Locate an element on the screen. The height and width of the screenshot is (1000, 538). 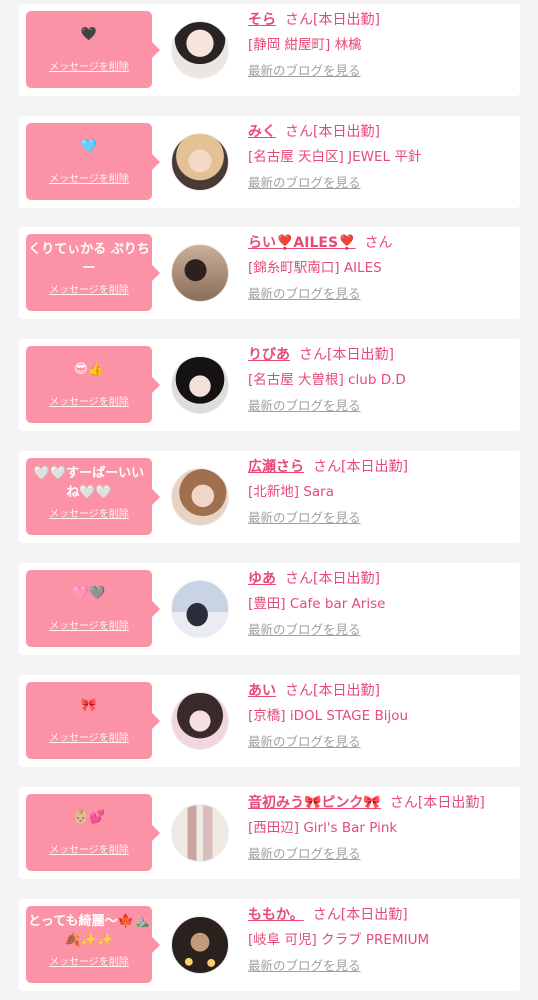
cast-name-link: 音初みう🎀ピンク🎀 is located at coordinates (314, 803).